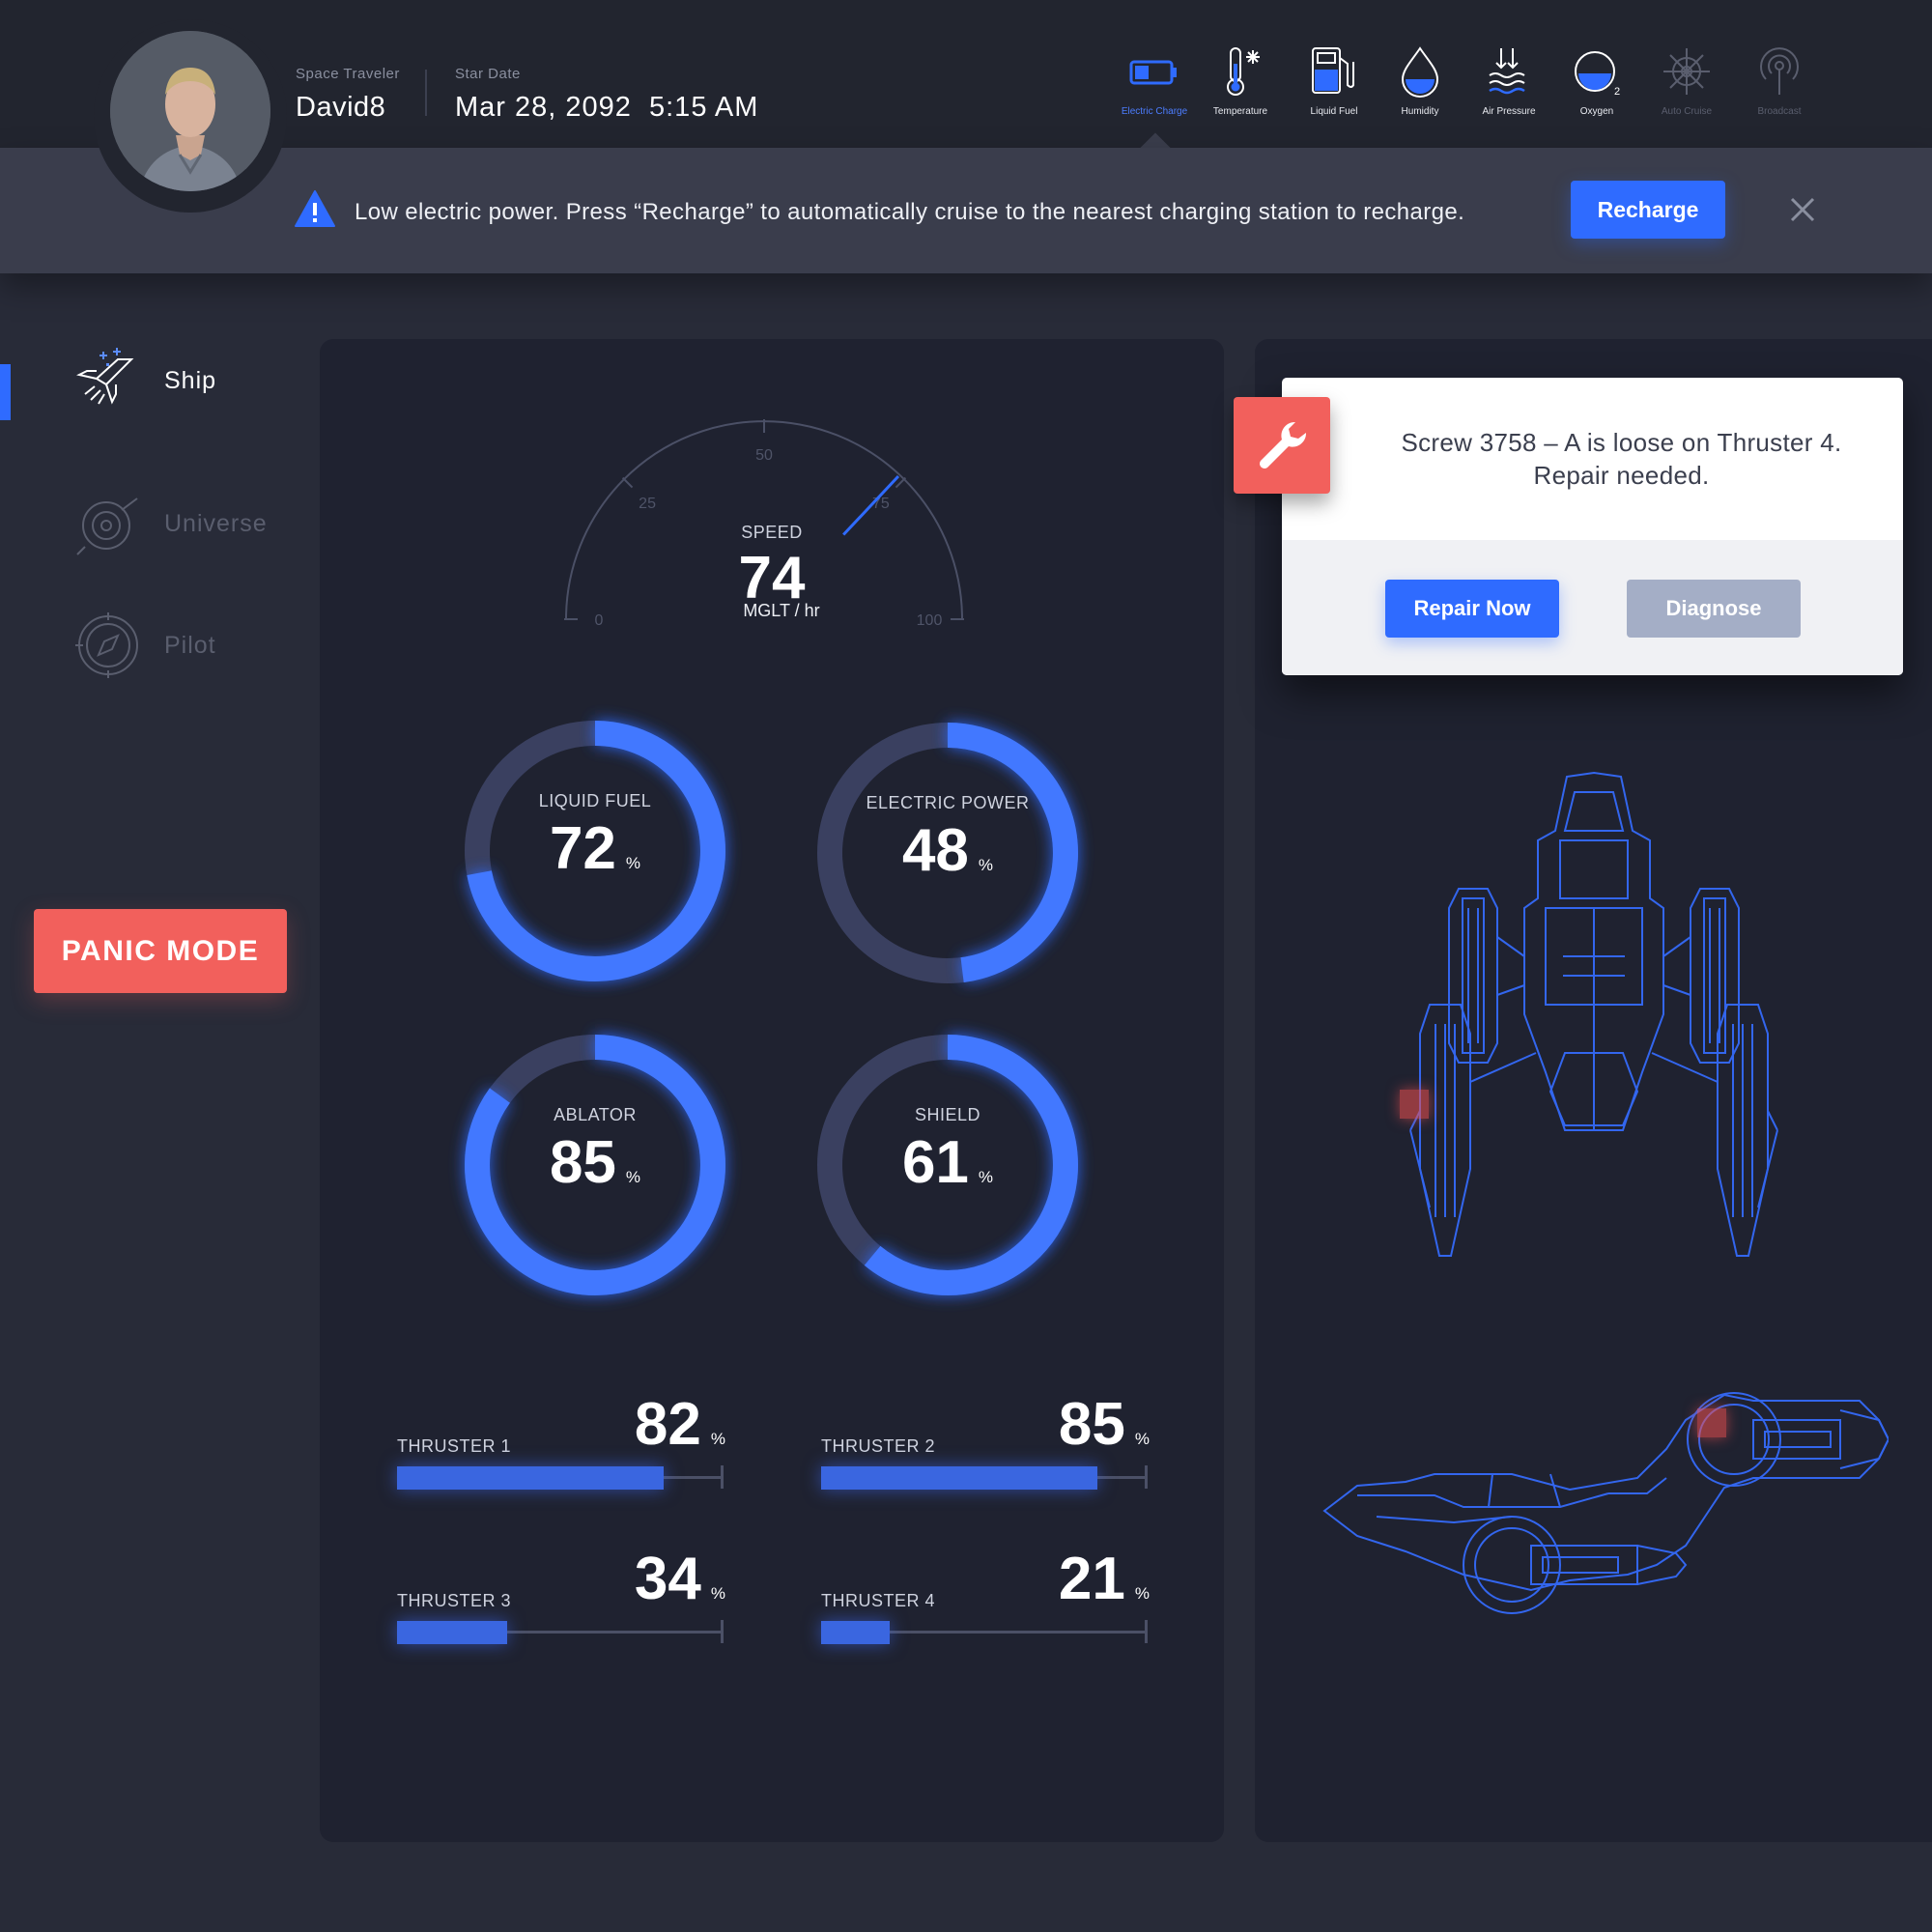 The width and height of the screenshot is (1932, 1932). Describe the element at coordinates (454, 1600) in the screenshot. I see `thruster-label: THRUSTER 3` at that location.